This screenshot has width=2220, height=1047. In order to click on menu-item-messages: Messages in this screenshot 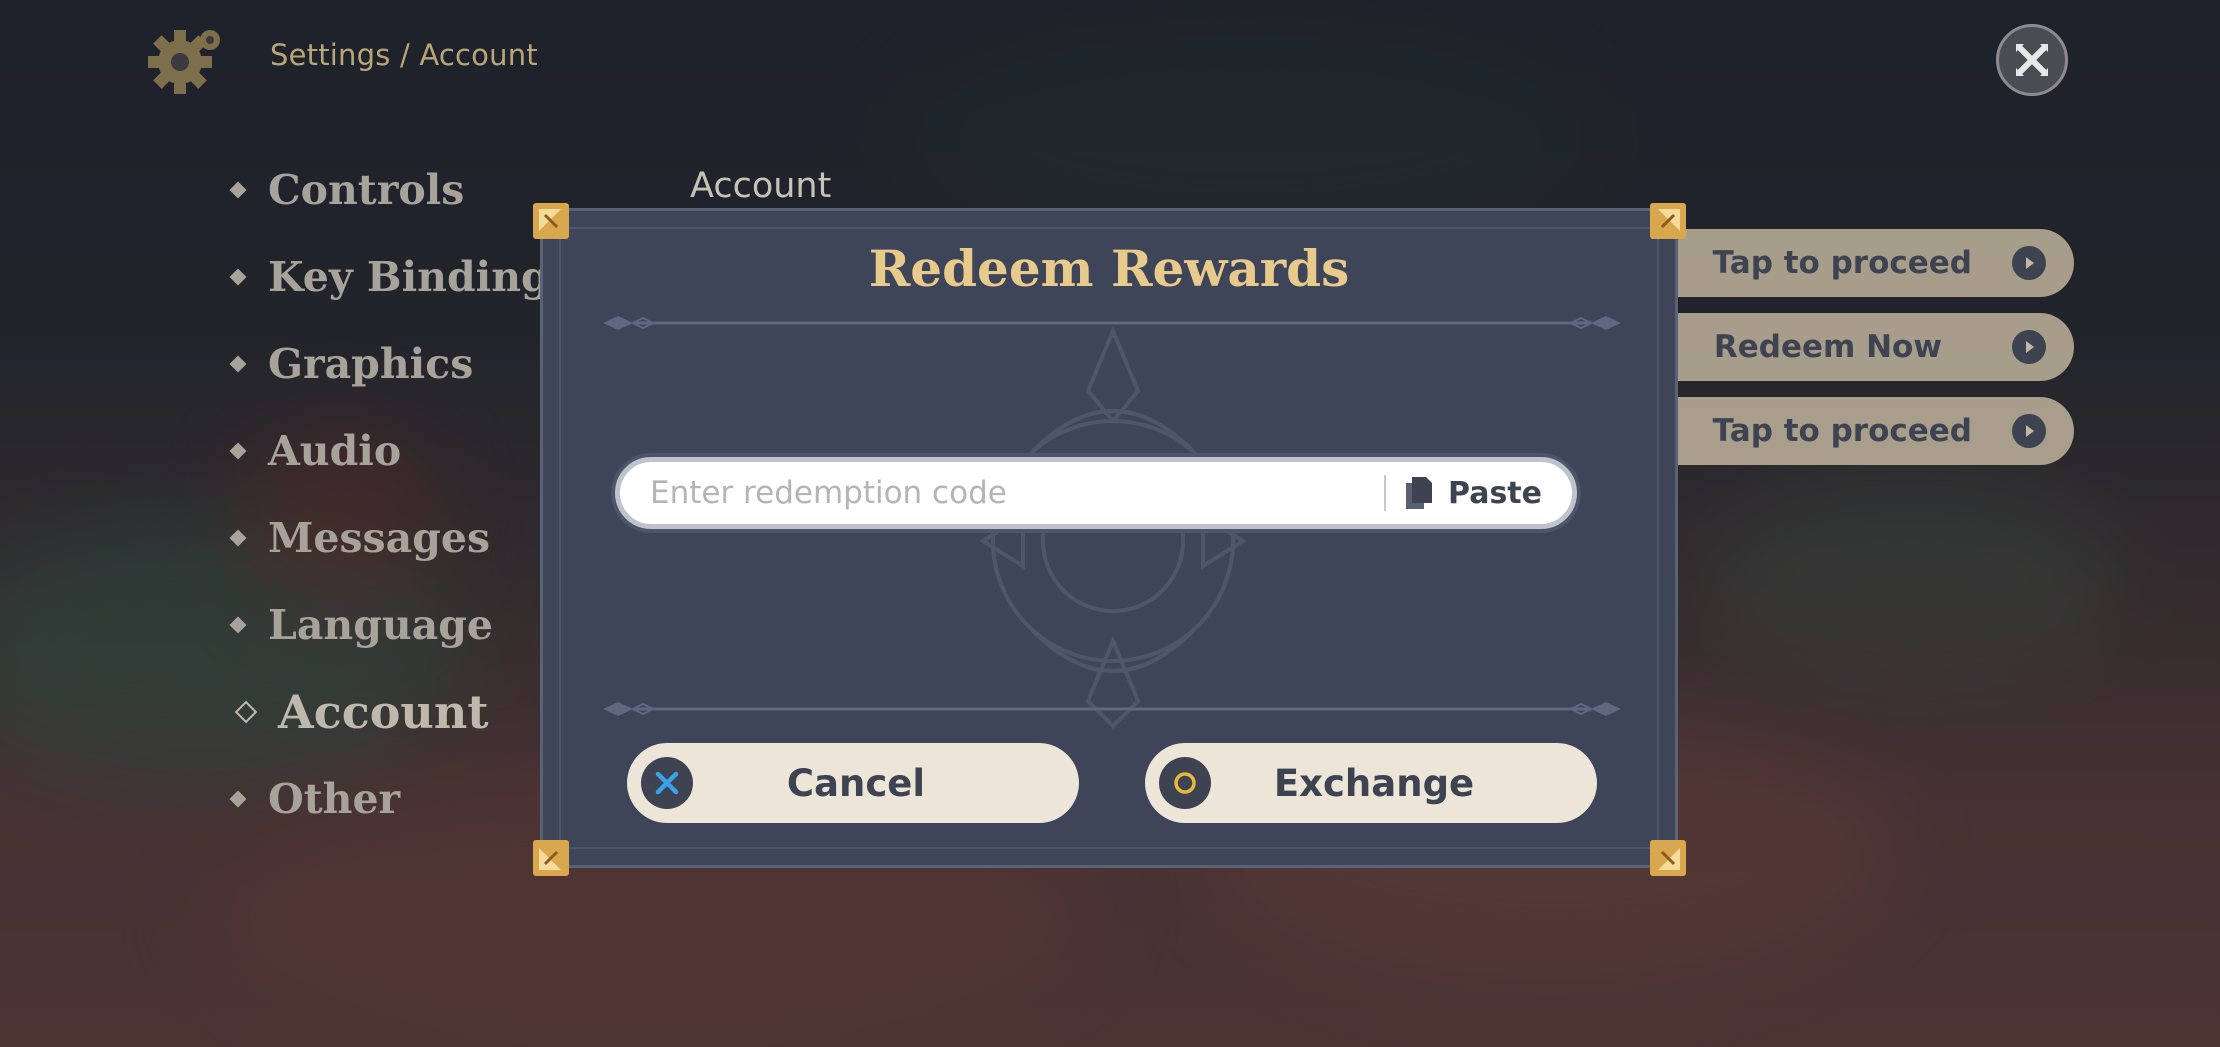, I will do `click(360, 538)`.